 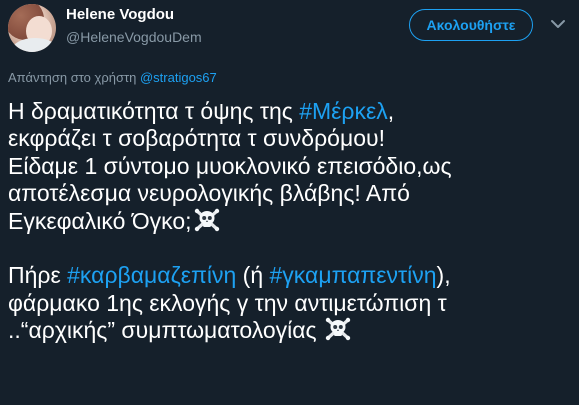 I want to click on follow-button: Ακολουθήστε, so click(x=471, y=25).